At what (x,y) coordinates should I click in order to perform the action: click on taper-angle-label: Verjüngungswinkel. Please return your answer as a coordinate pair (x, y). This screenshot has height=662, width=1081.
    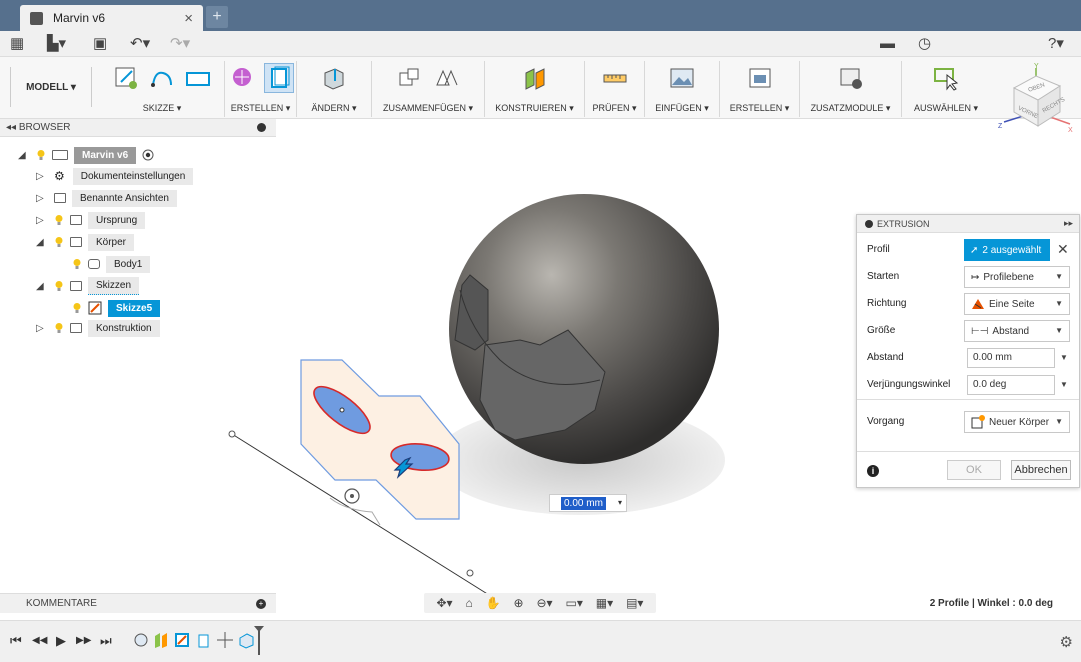
    Looking at the image, I should click on (909, 384).